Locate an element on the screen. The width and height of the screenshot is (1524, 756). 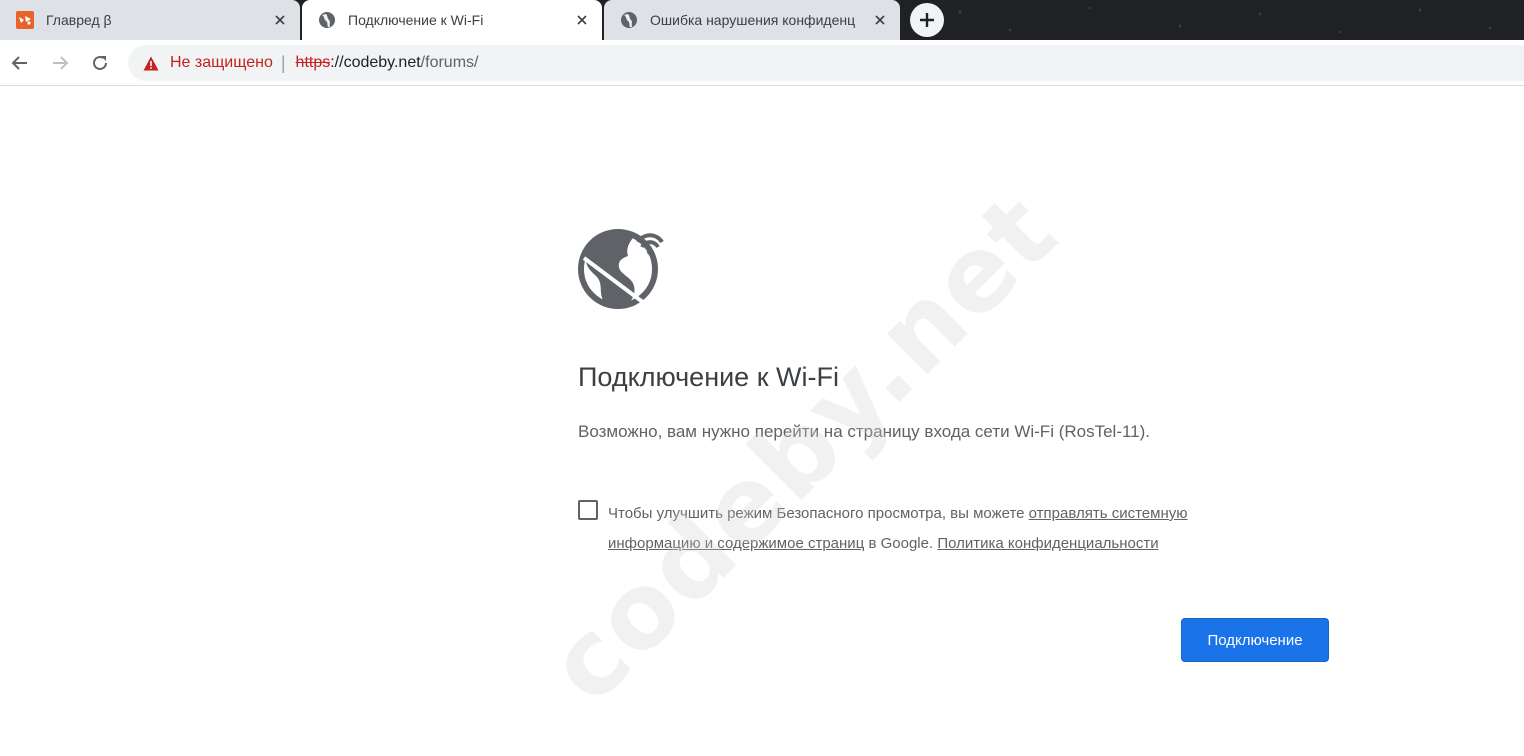
optin-middle: в Google. is located at coordinates (901, 543).